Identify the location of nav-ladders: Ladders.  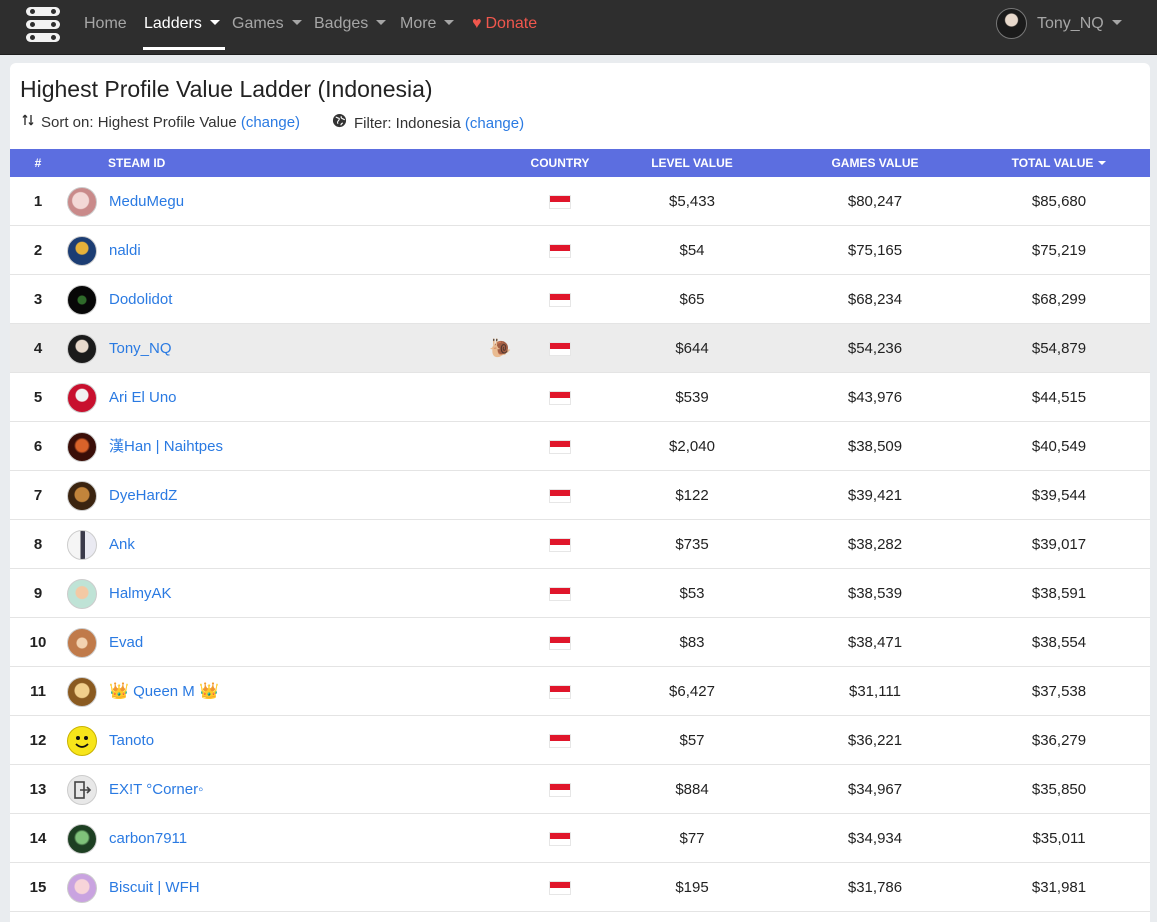
(184, 25).